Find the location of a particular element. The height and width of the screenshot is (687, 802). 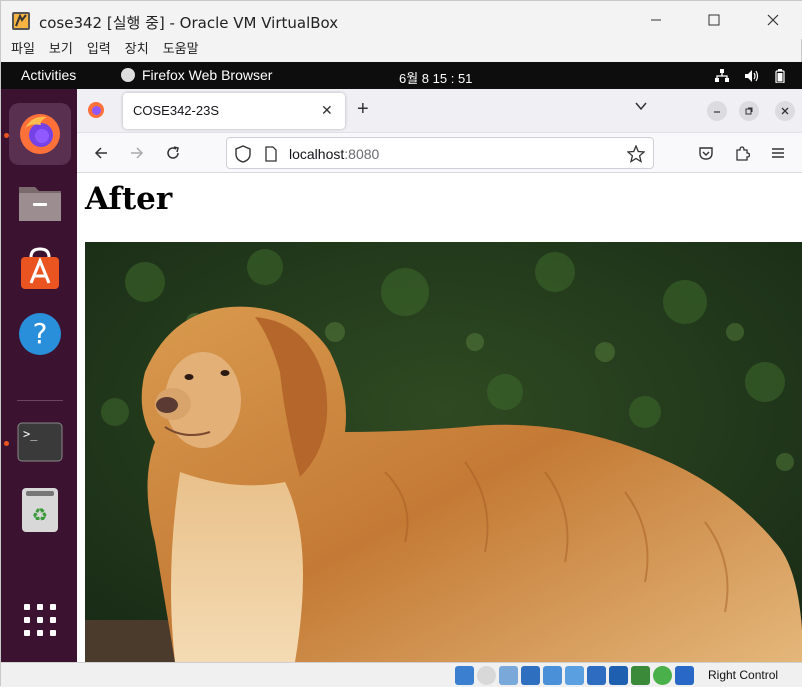

status-indicators is located at coordinates (574, 675).